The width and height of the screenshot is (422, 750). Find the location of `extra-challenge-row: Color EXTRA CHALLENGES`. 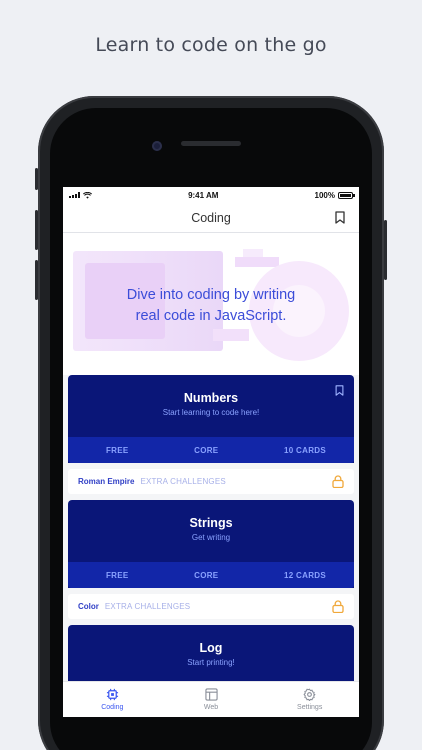

extra-challenge-row: Color EXTRA CHALLENGES is located at coordinates (211, 606).